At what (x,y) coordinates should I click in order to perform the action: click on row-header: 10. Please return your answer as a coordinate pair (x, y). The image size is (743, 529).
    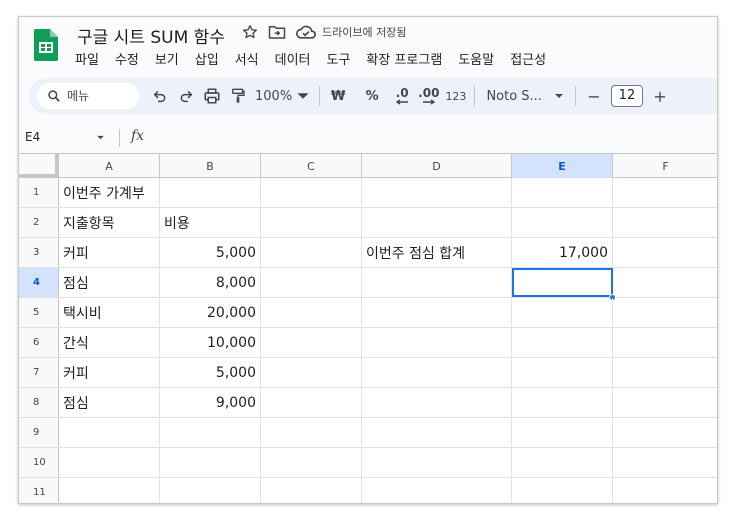
    Looking at the image, I should click on (39, 462).